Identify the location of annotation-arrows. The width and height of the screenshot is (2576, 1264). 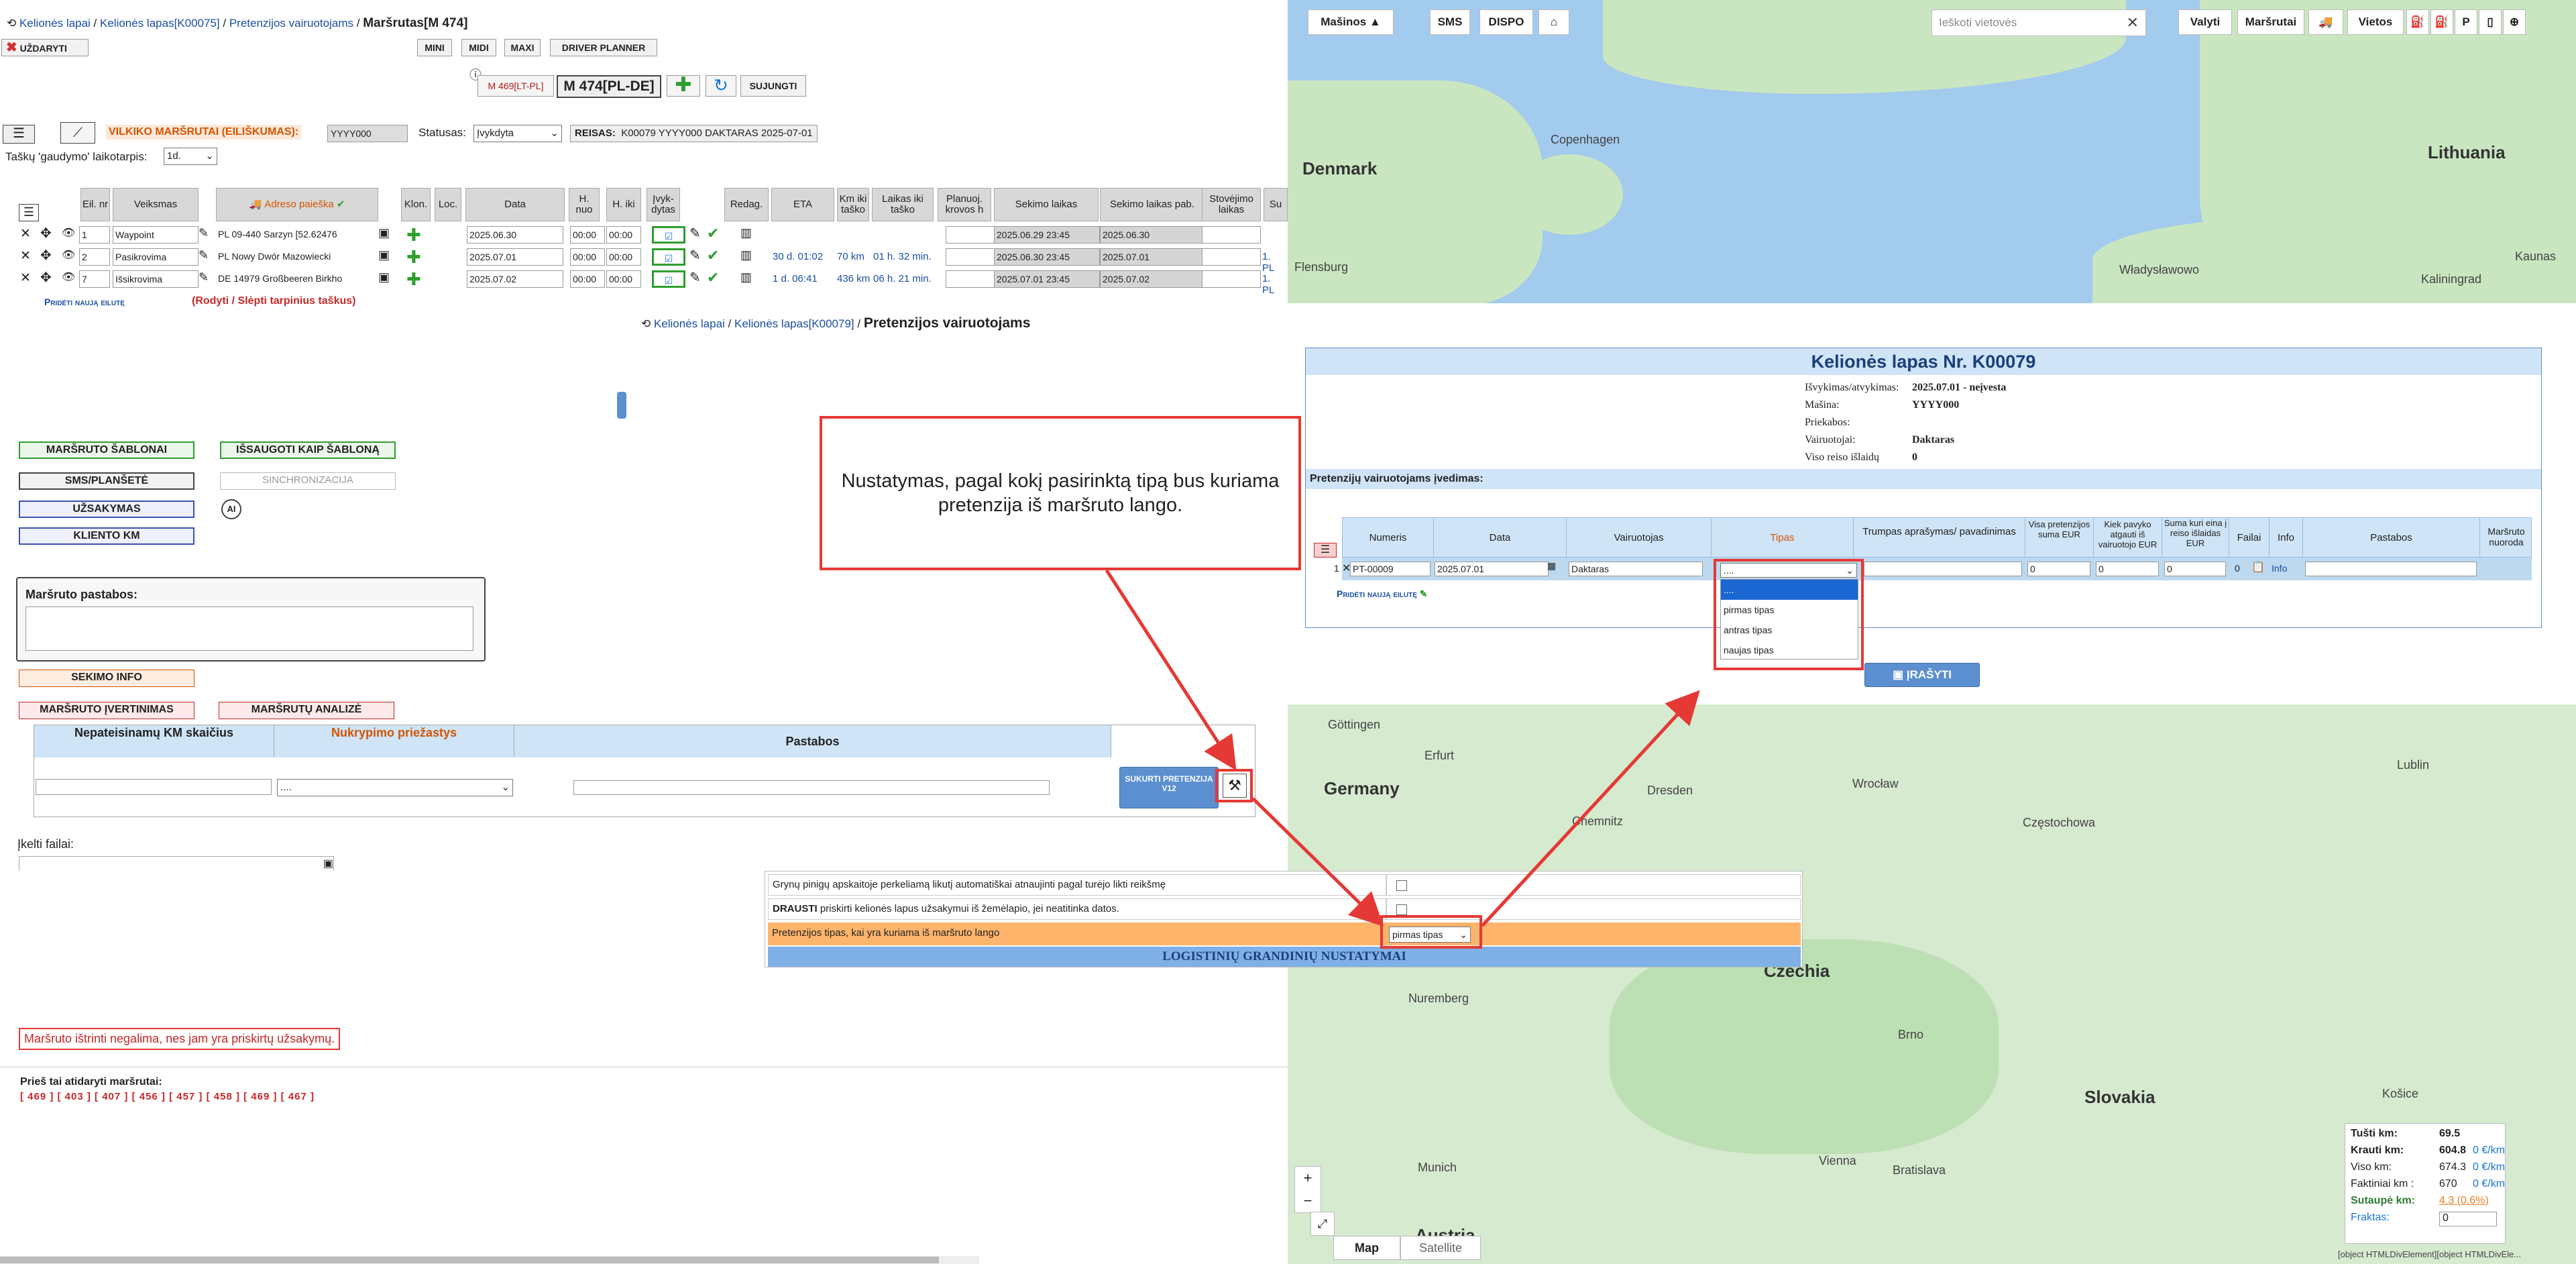
(1402, 748).